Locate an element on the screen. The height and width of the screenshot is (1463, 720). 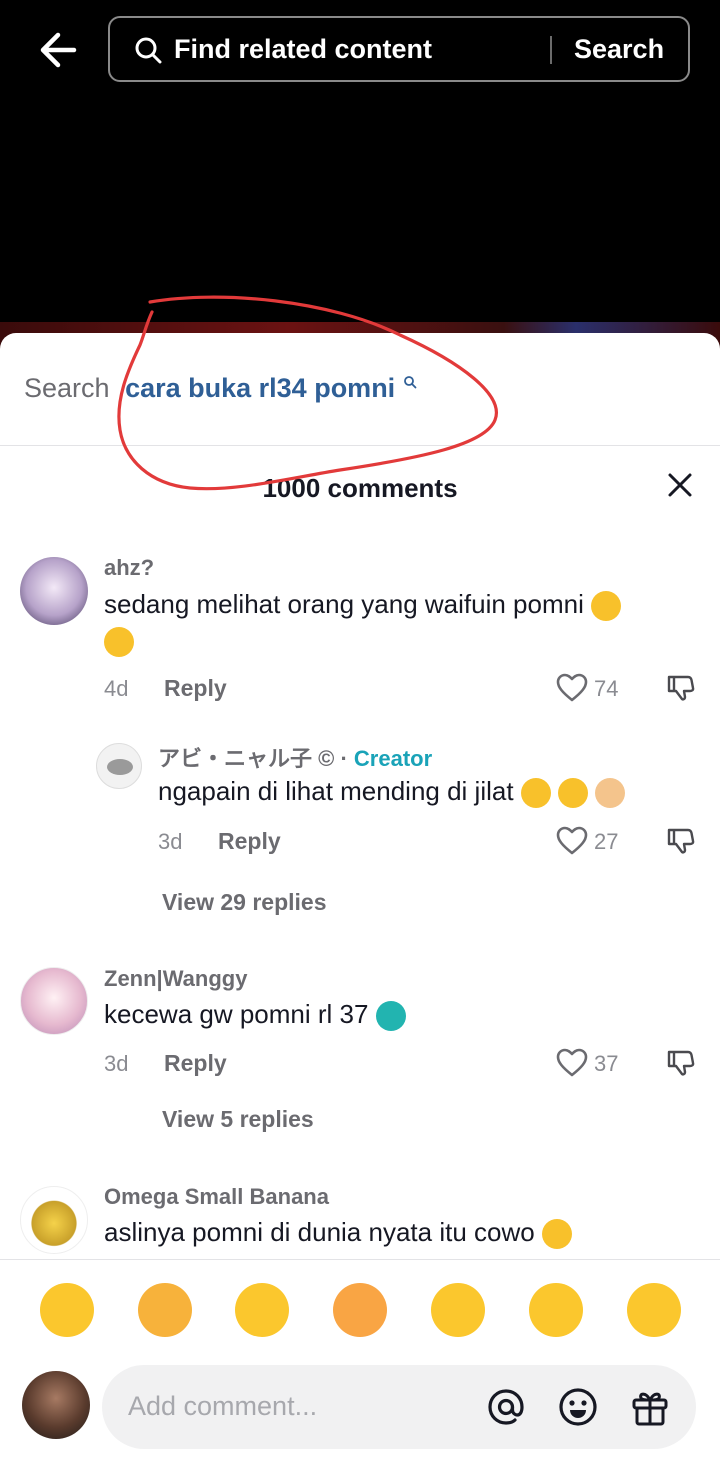
current-user-avatar is located at coordinates (56, 1405).